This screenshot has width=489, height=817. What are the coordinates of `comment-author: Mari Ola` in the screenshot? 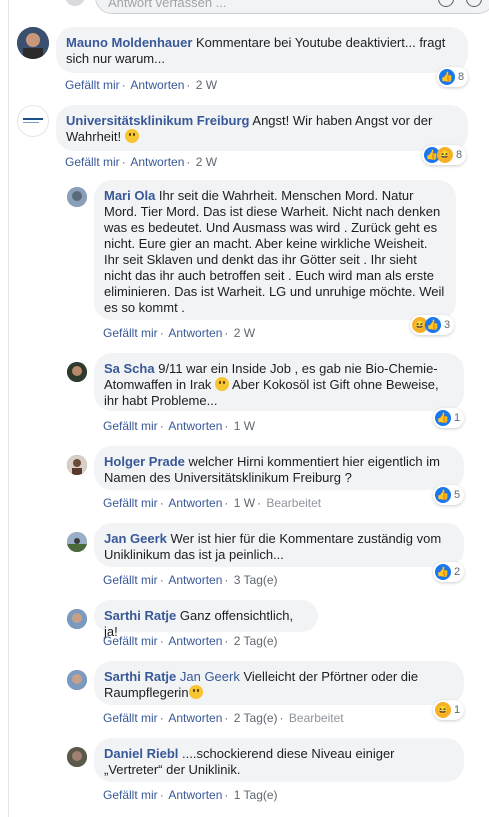 It's located at (129, 195).